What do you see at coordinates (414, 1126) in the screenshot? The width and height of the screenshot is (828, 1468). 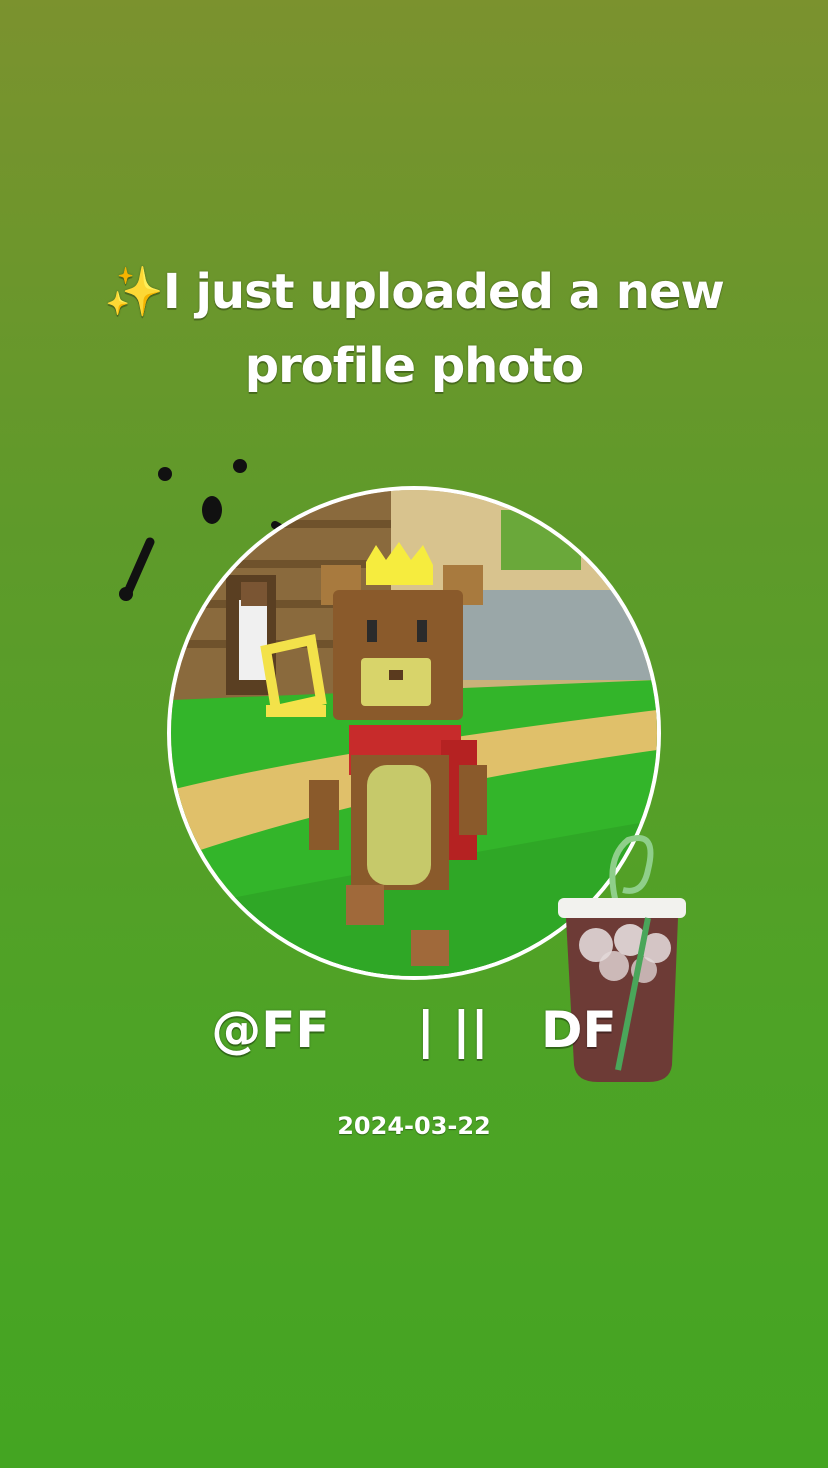 I see `upload-date: 2024-03-22` at bounding box center [414, 1126].